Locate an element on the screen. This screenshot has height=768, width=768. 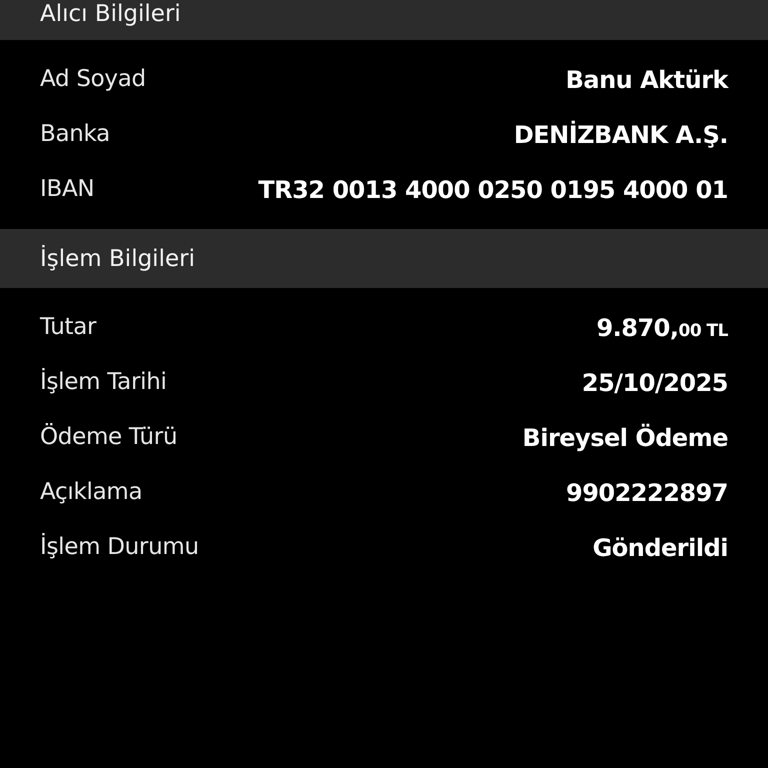
field-value: Banu Aktürk is located at coordinates (647, 80).